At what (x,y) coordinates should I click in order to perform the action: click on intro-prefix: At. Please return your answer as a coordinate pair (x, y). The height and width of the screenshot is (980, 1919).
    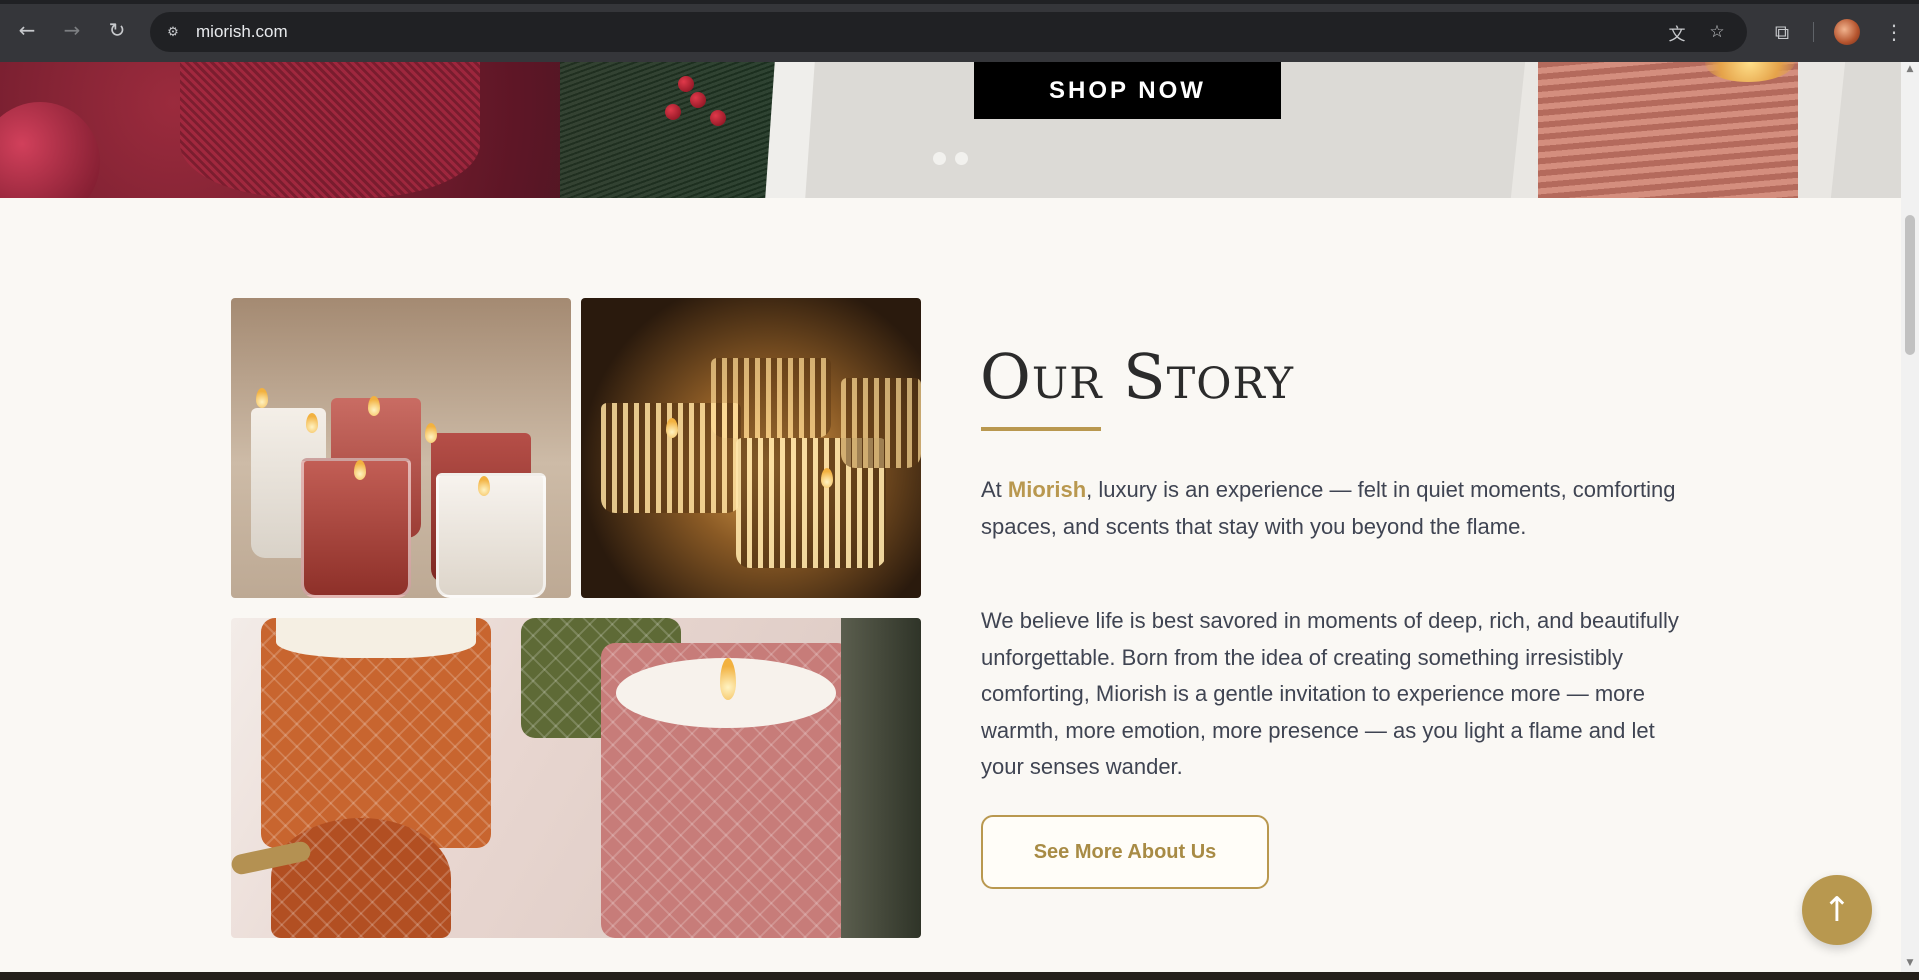
    Looking at the image, I should click on (994, 489).